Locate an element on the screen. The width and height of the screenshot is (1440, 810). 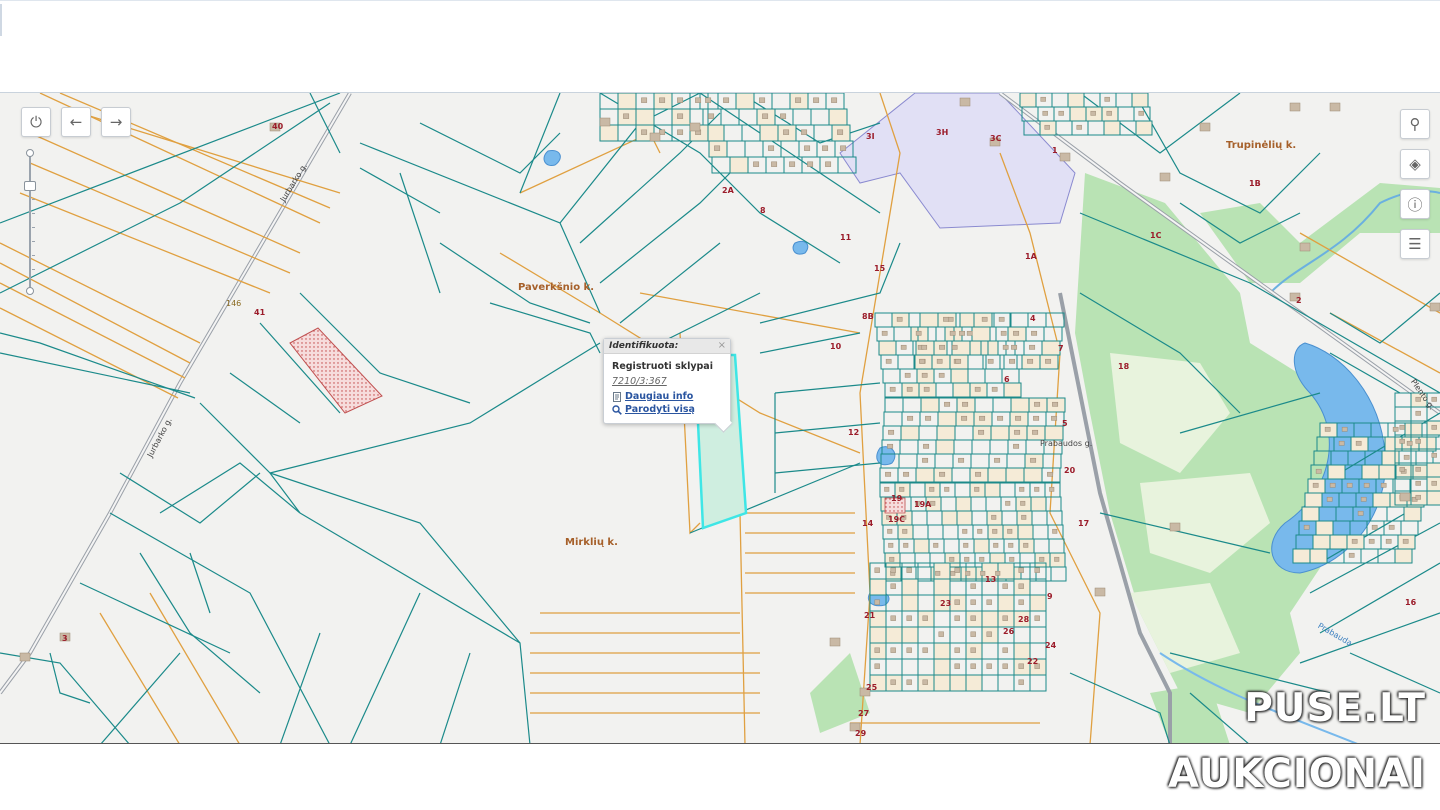
popup-close-icon: × is located at coordinates (722, 345).